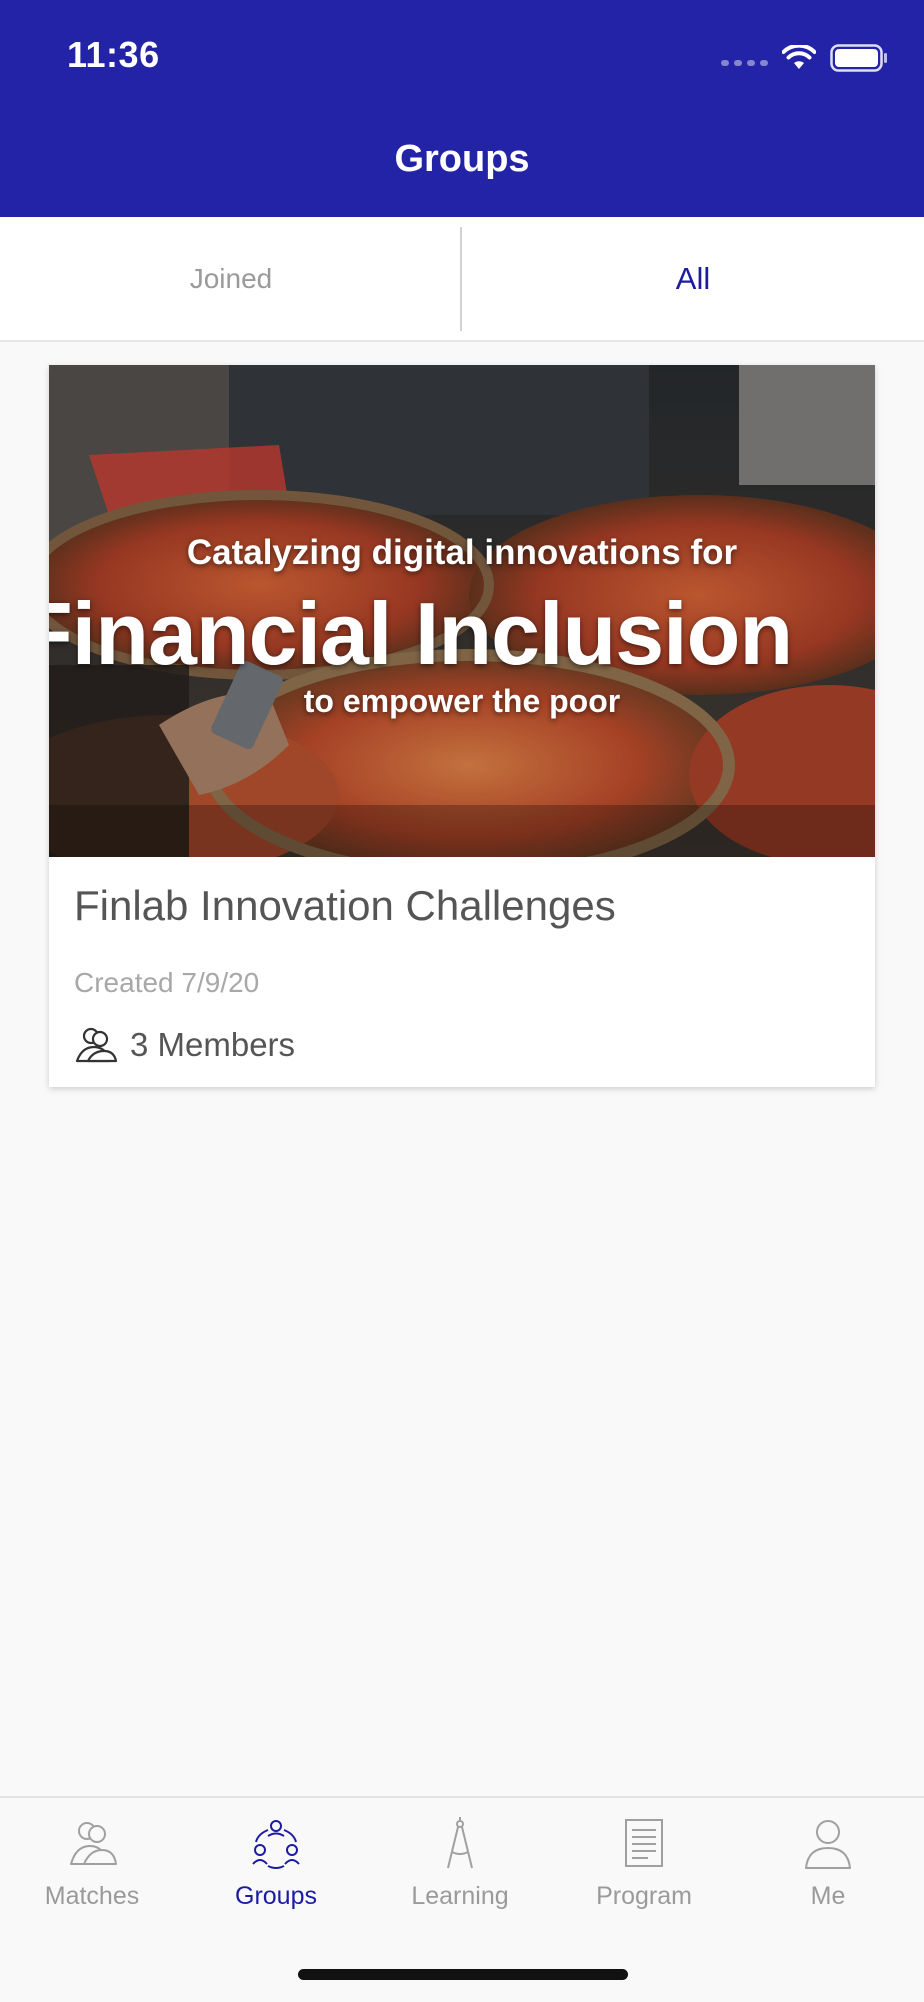 This screenshot has height=2002, width=924. Describe the element at coordinates (462, 552) in the screenshot. I see `banner-line-1: Catalyzing digital innovations for` at that location.